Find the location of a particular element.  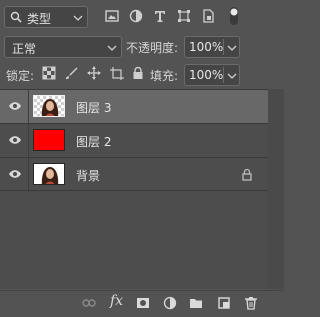

type-filter-icon is located at coordinates (160, 16).